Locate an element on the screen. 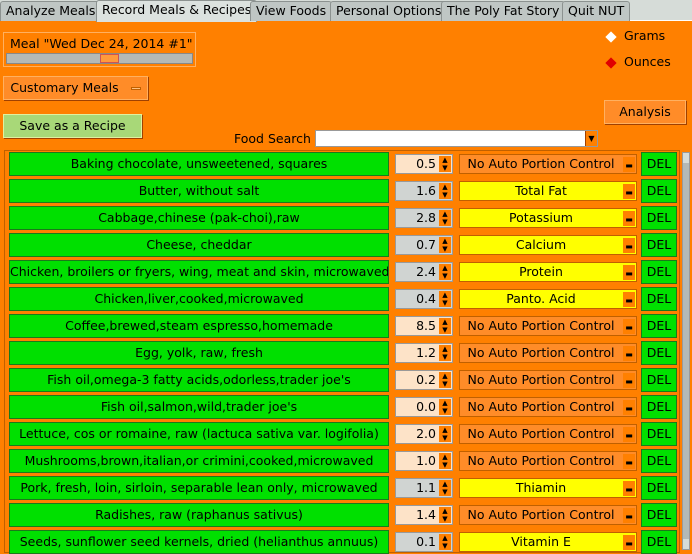 The height and width of the screenshot is (554, 692). portion-control-select: Vitamin E ▬ is located at coordinates (548, 542).